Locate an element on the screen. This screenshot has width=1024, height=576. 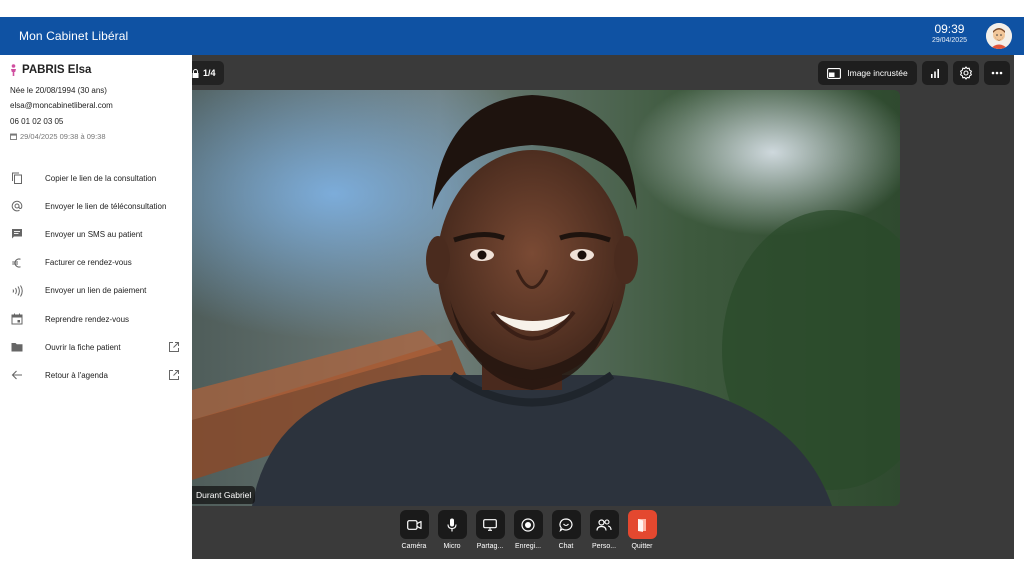
back-to-agenda-action: Retour à l'agenda is located at coordinates (96, 375).